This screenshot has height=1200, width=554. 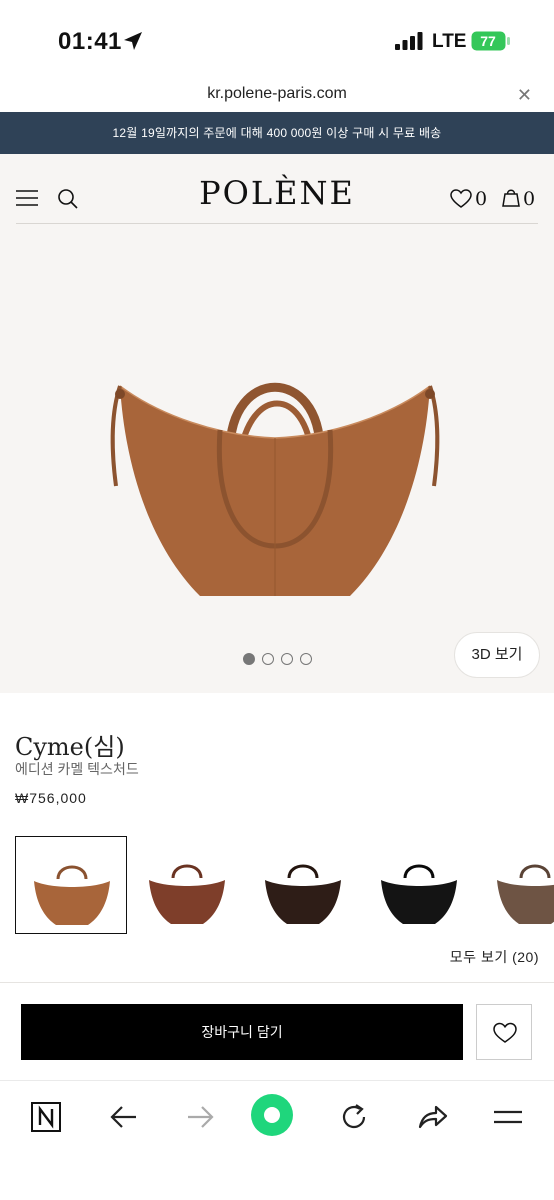 I want to click on product-image, so click(x=275, y=476).